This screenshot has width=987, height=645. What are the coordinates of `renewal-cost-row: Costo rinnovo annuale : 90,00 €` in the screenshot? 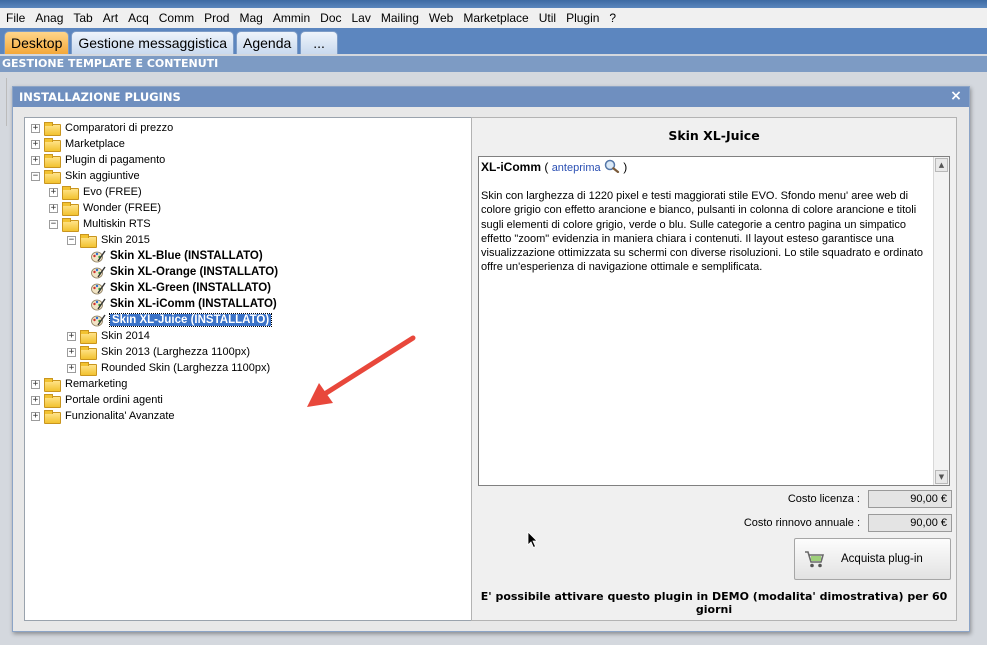 It's located at (848, 523).